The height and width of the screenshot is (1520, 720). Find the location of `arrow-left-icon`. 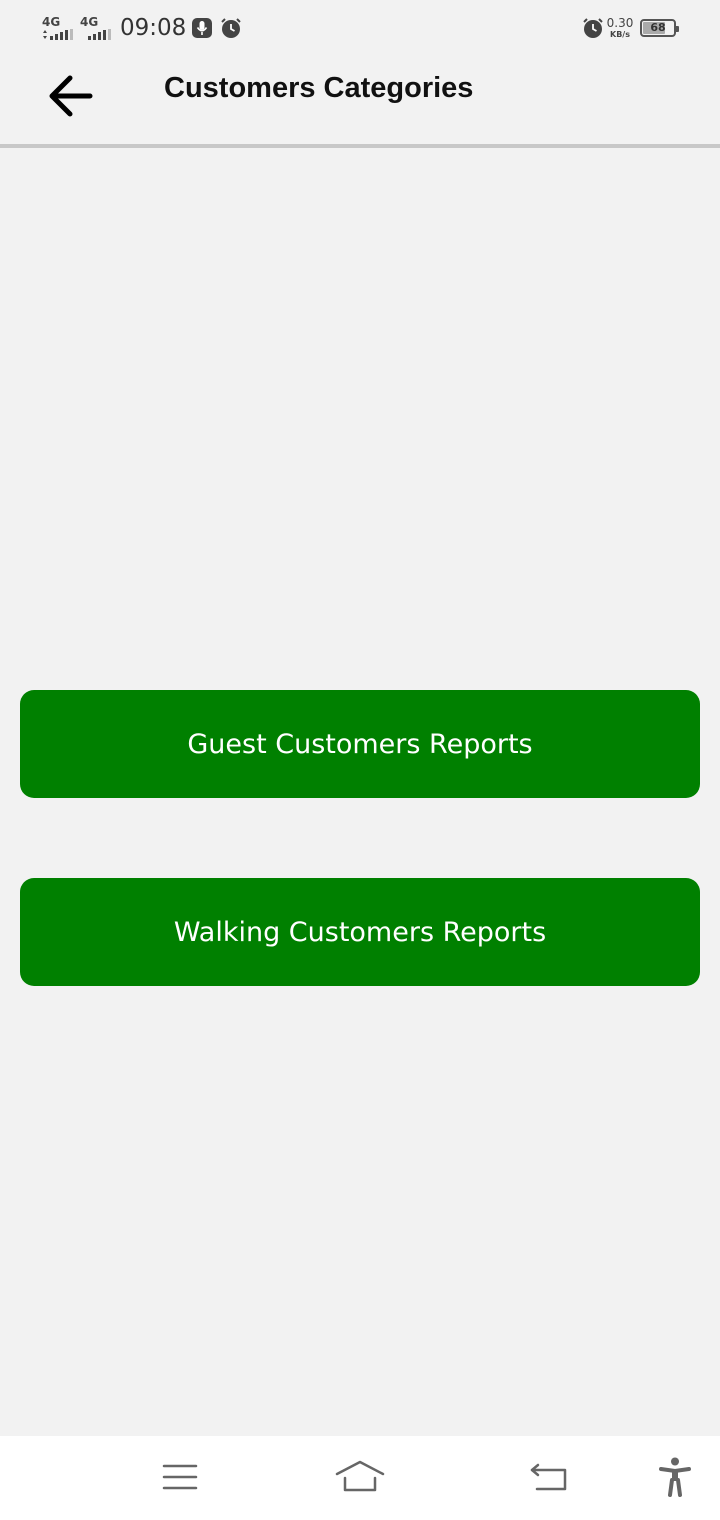

arrow-left-icon is located at coordinates (71, 96).